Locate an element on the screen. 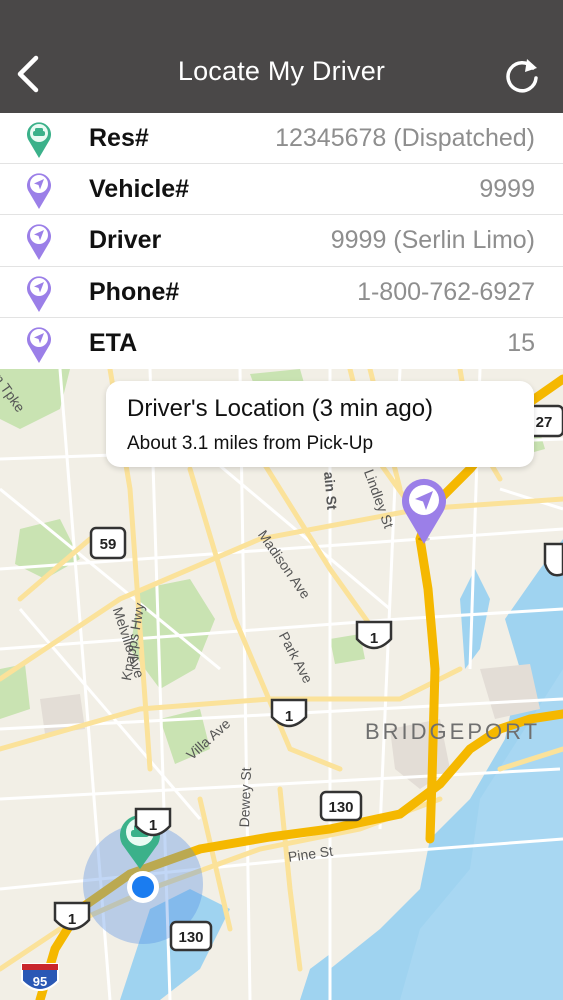  reservation-value: 12345678 (Dispatched) is located at coordinates (405, 138).